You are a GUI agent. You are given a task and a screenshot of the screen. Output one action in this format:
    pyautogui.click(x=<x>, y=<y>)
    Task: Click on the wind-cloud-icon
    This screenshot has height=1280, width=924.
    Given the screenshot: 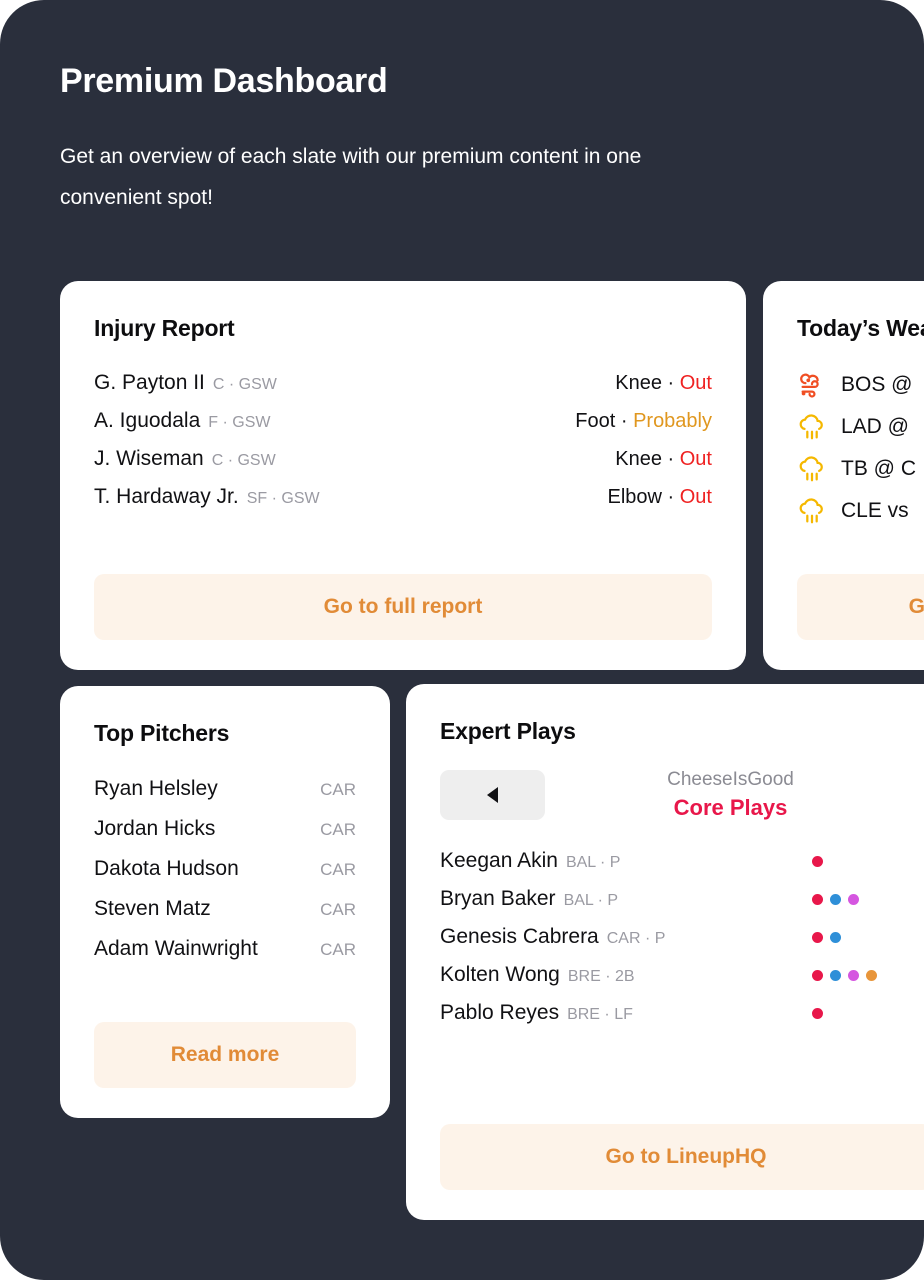 What is the action you would take?
    pyautogui.click(x=812, y=385)
    